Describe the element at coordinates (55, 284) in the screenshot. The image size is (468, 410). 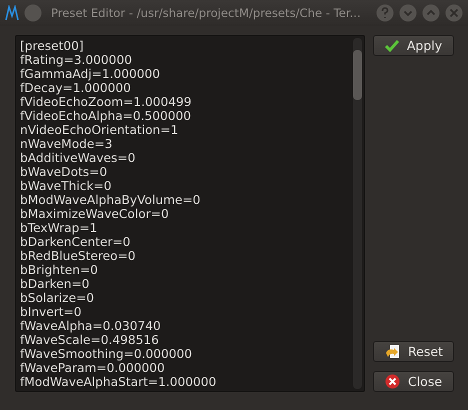
I see `code-line: bDarken=0` at that location.